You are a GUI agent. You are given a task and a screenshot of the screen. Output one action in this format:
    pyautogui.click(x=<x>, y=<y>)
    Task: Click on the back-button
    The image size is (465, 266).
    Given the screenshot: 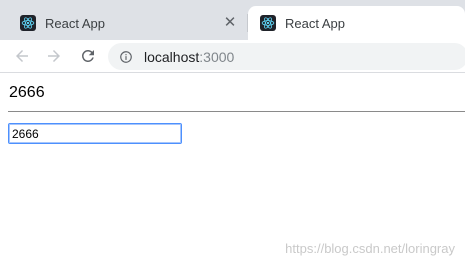 What is the action you would take?
    pyautogui.click(x=22, y=56)
    